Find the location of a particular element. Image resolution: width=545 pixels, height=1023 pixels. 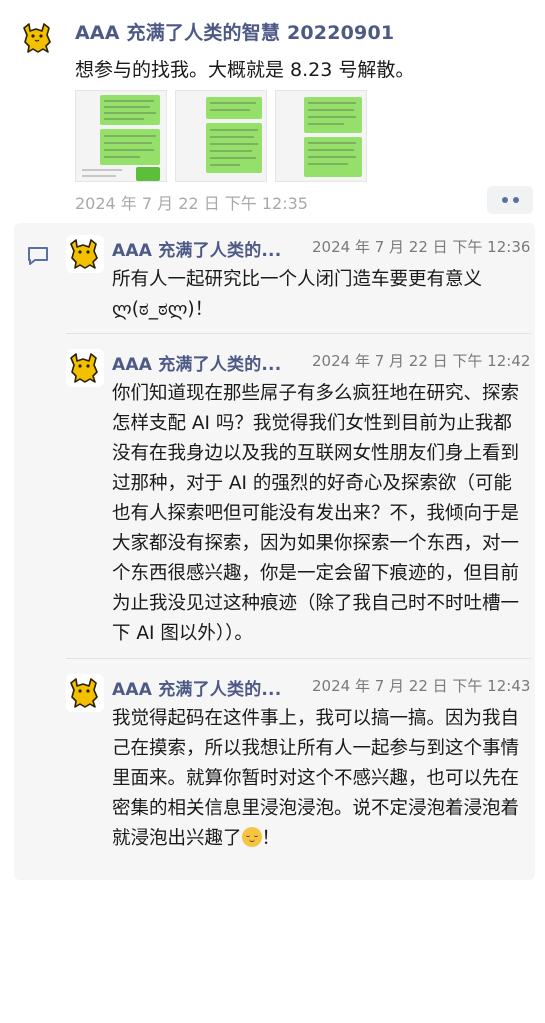

comment-icon is located at coordinates (38, 256).